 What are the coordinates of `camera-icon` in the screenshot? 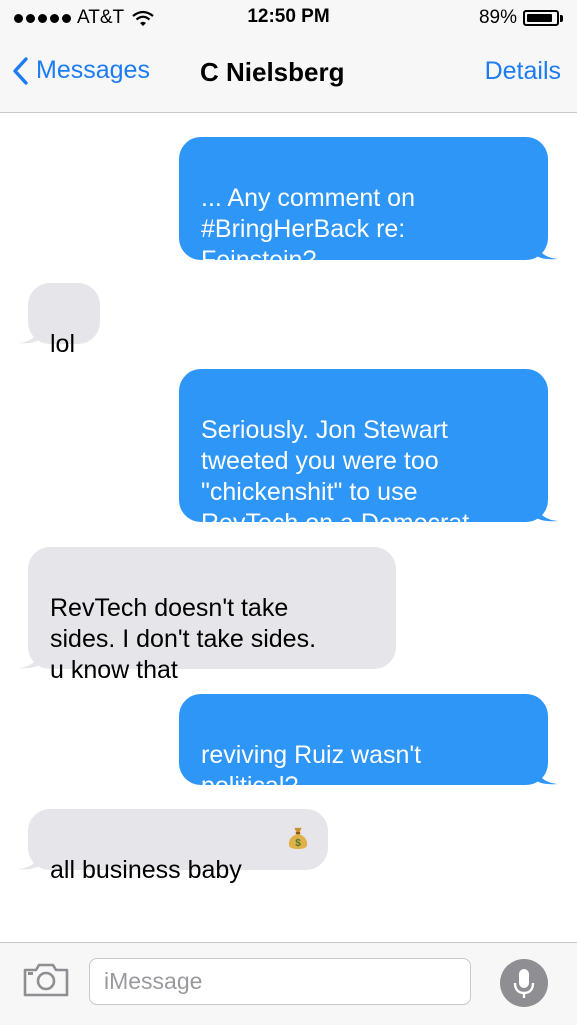 It's located at (46, 979).